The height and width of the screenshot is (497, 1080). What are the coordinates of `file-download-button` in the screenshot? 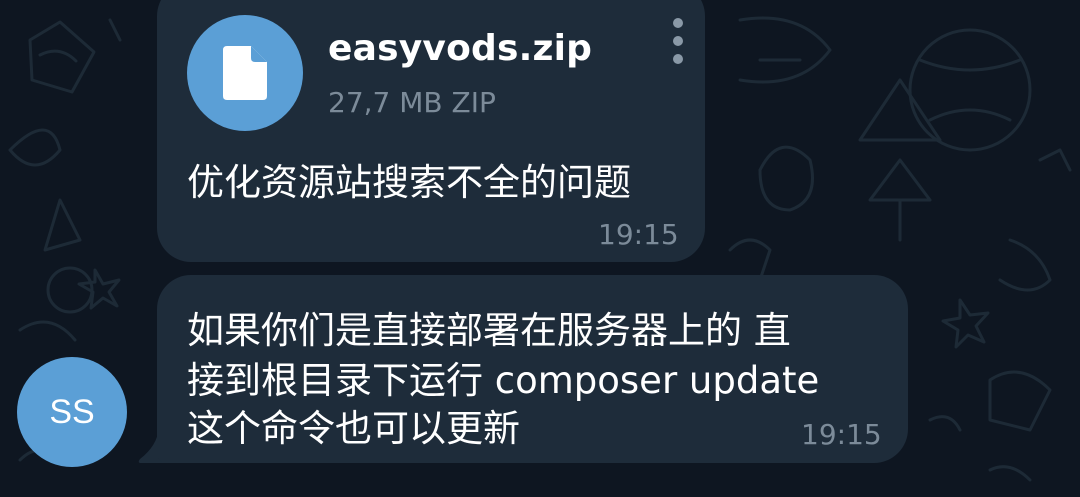 It's located at (245, 73).